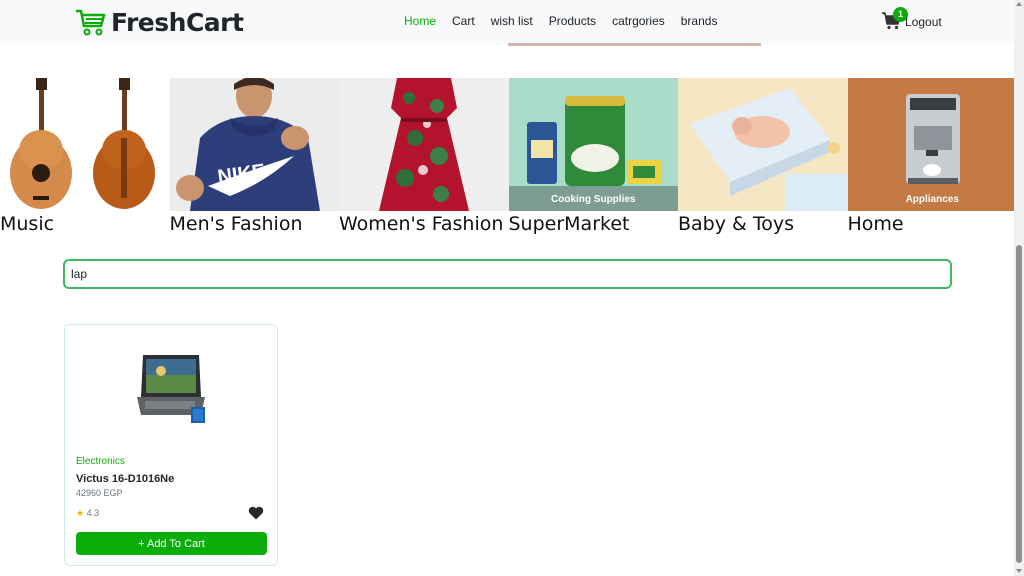 This screenshot has height=576, width=1024. I want to click on product-image, so click(171, 389).